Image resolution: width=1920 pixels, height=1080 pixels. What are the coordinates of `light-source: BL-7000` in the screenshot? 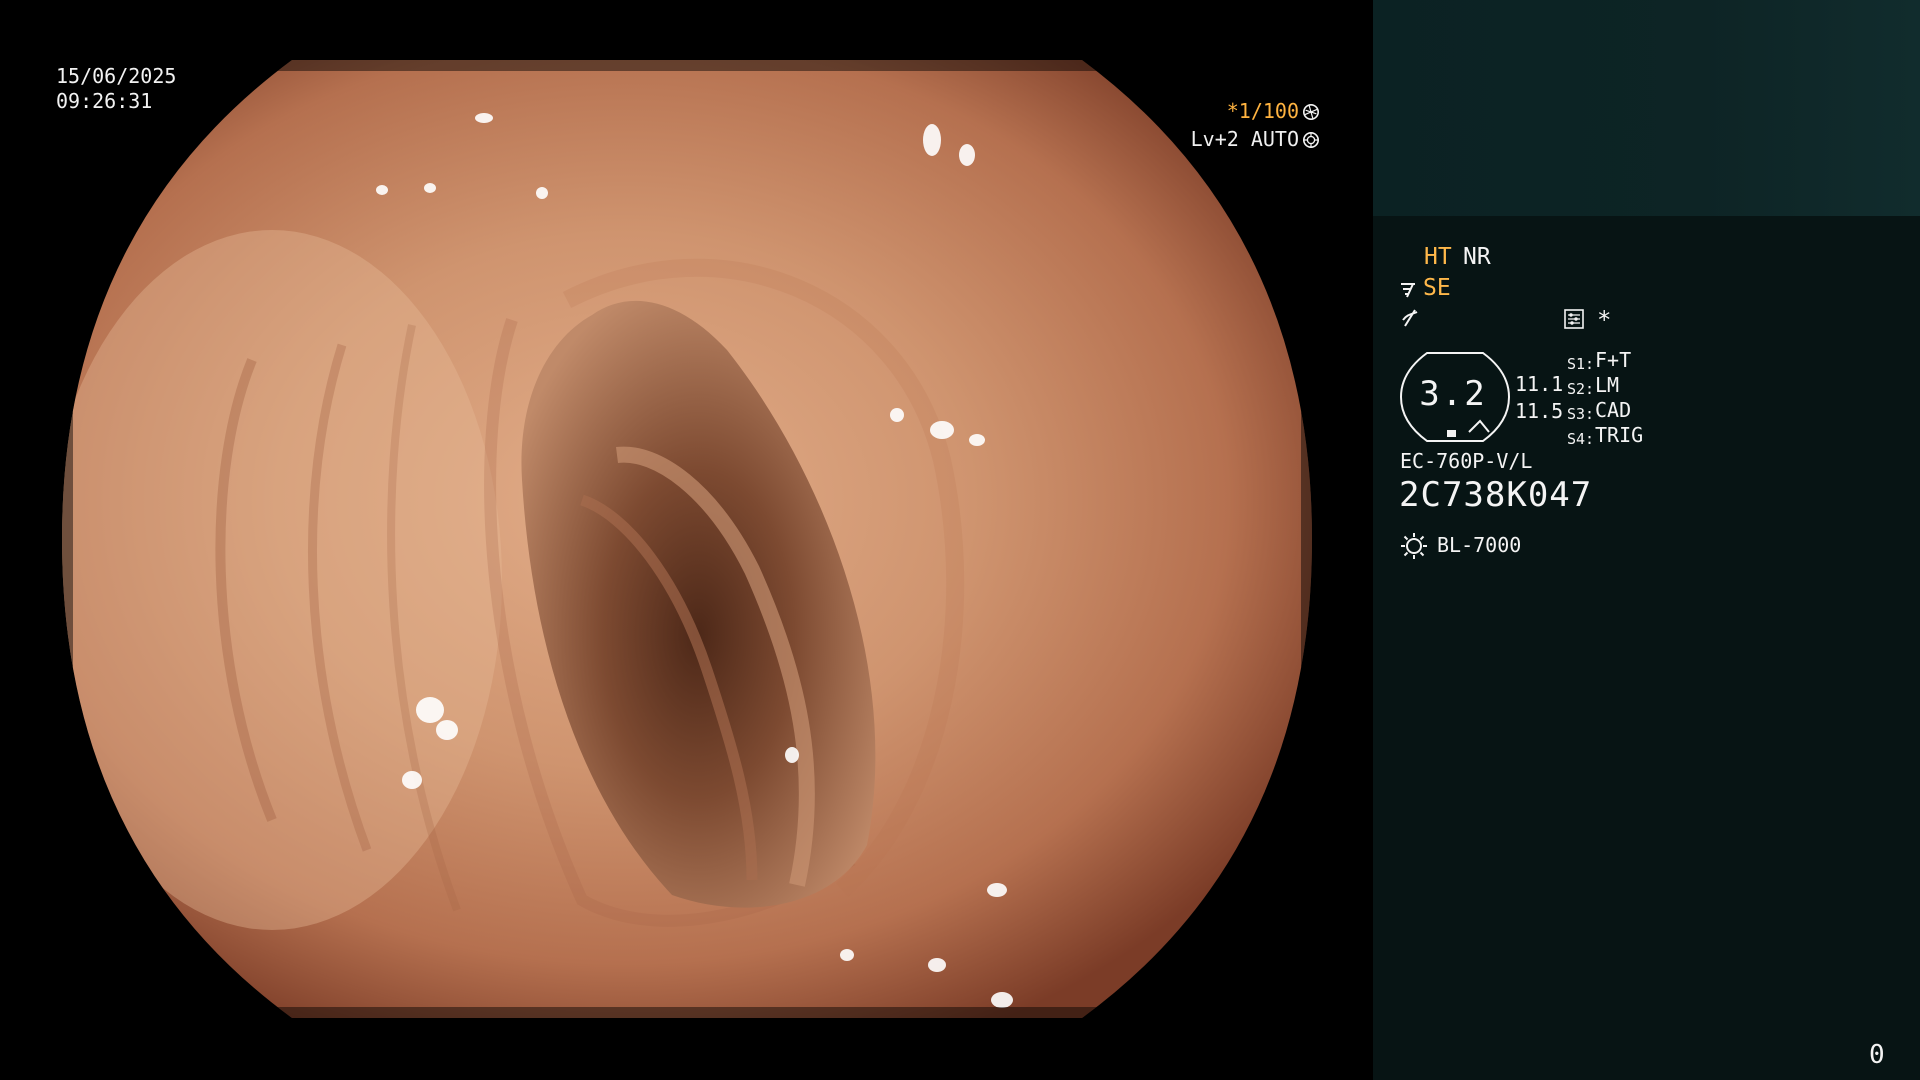 It's located at (1479, 545).